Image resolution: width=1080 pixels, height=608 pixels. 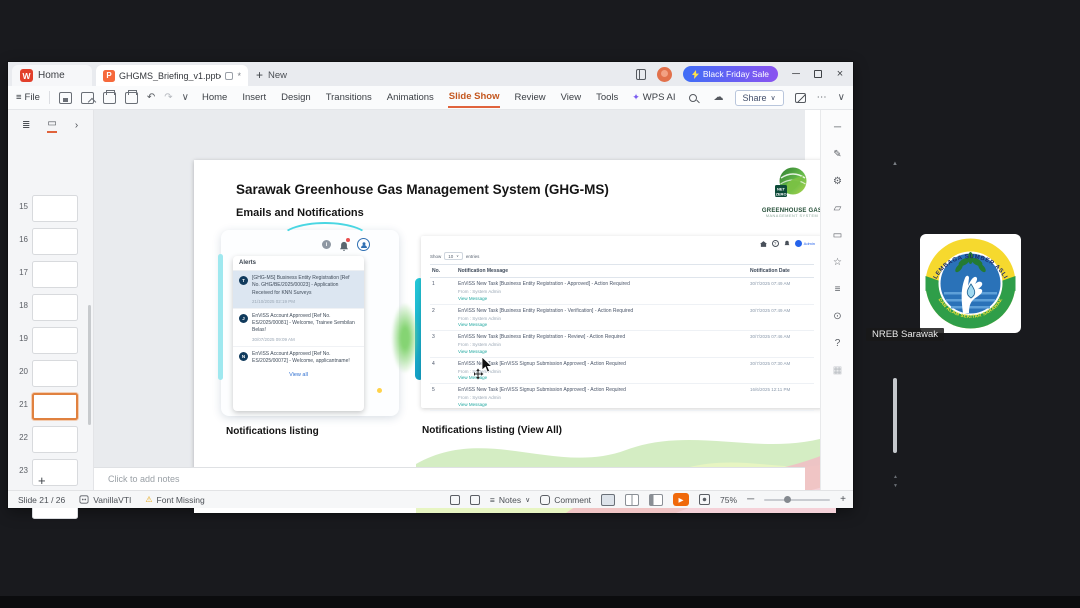 I want to click on toolbar-chevron-icon: ∨, so click(x=185, y=97).